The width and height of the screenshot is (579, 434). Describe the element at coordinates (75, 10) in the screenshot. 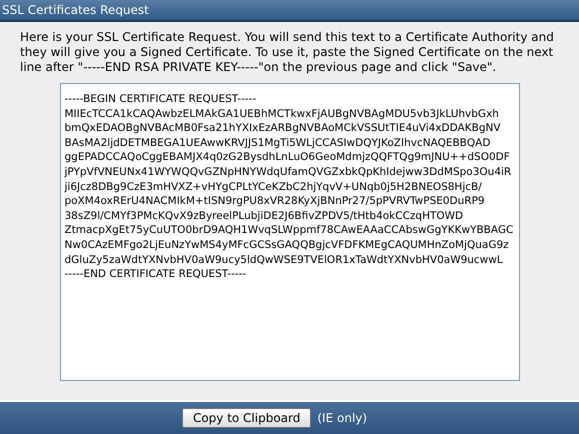

I see `window-title: SSL Certificates Request` at that location.